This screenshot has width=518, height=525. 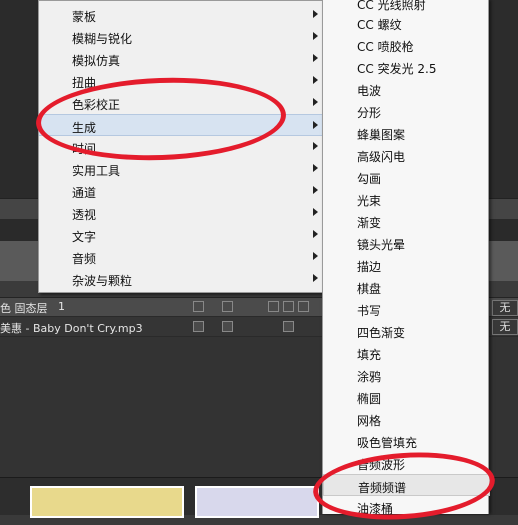 I want to click on menu-item-label: 光束, so click(x=369, y=201).